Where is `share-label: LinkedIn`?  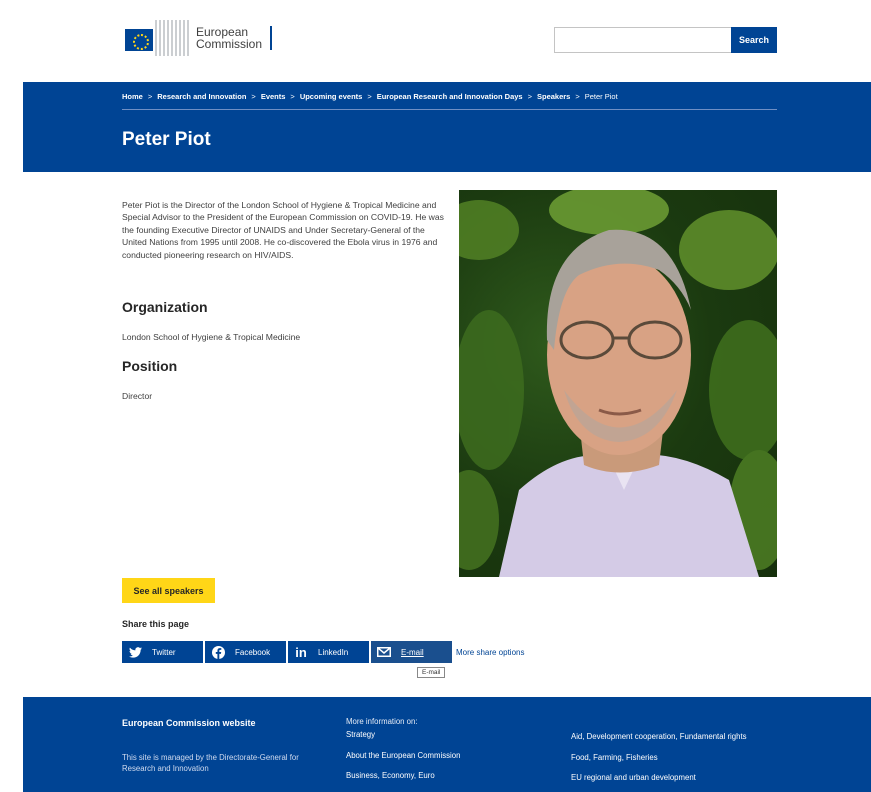 share-label: LinkedIn is located at coordinates (333, 652).